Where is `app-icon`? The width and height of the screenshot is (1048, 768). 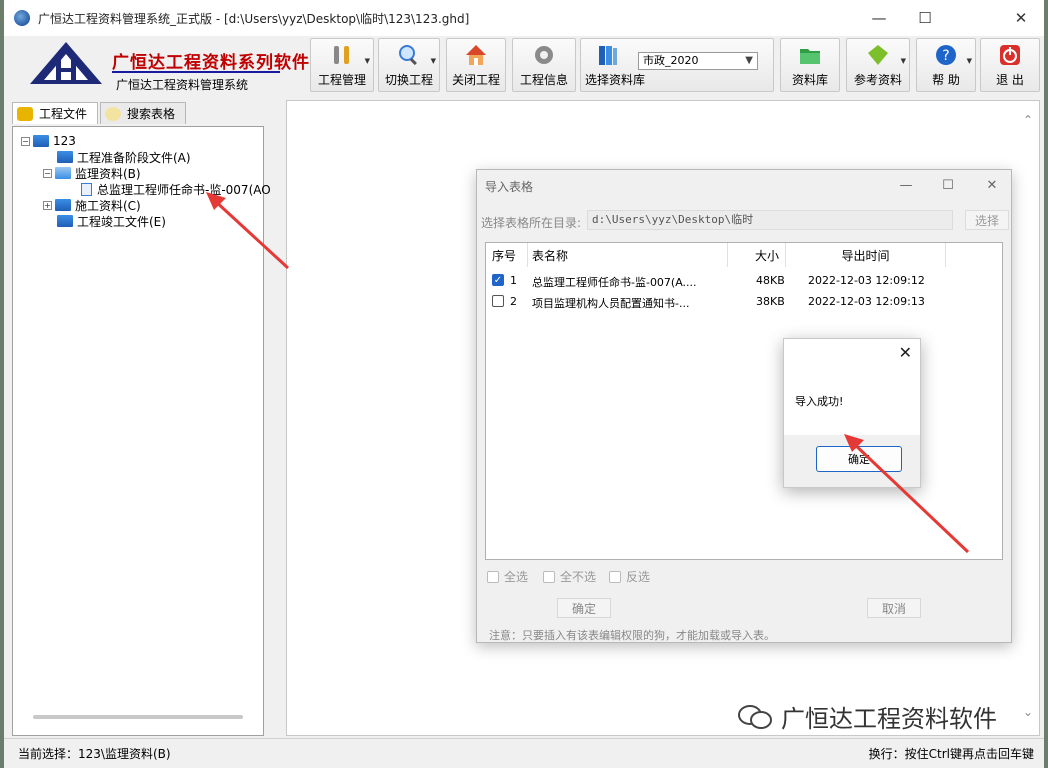
app-icon is located at coordinates (22, 18).